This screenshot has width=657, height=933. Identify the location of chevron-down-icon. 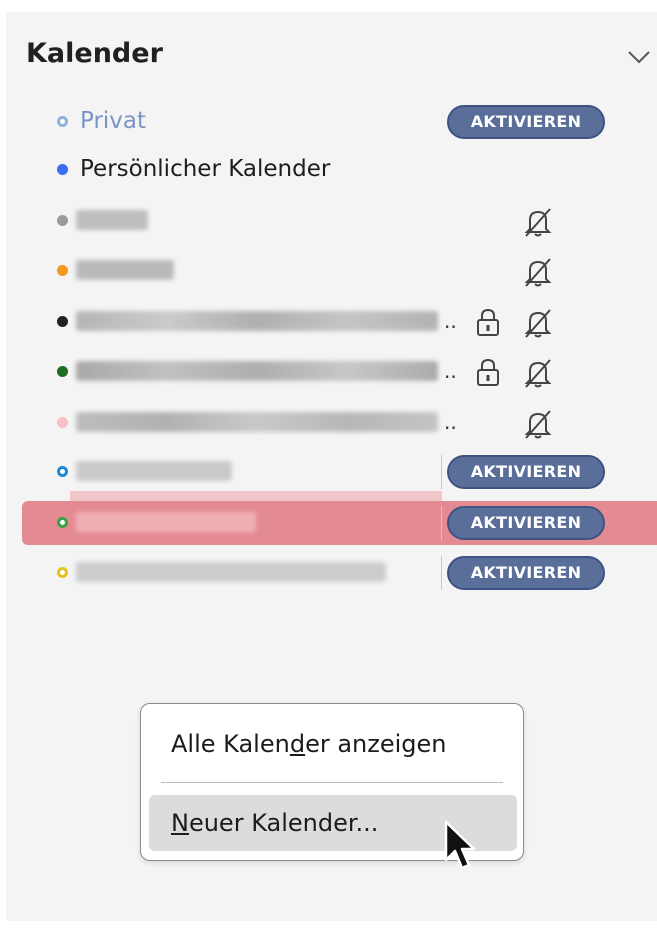
(639, 57).